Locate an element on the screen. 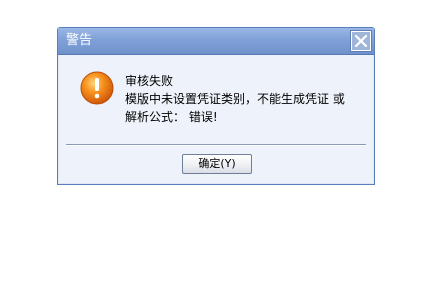 This screenshot has width=436, height=298. ok-button: 确定(Y) is located at coordinates (217, 164).